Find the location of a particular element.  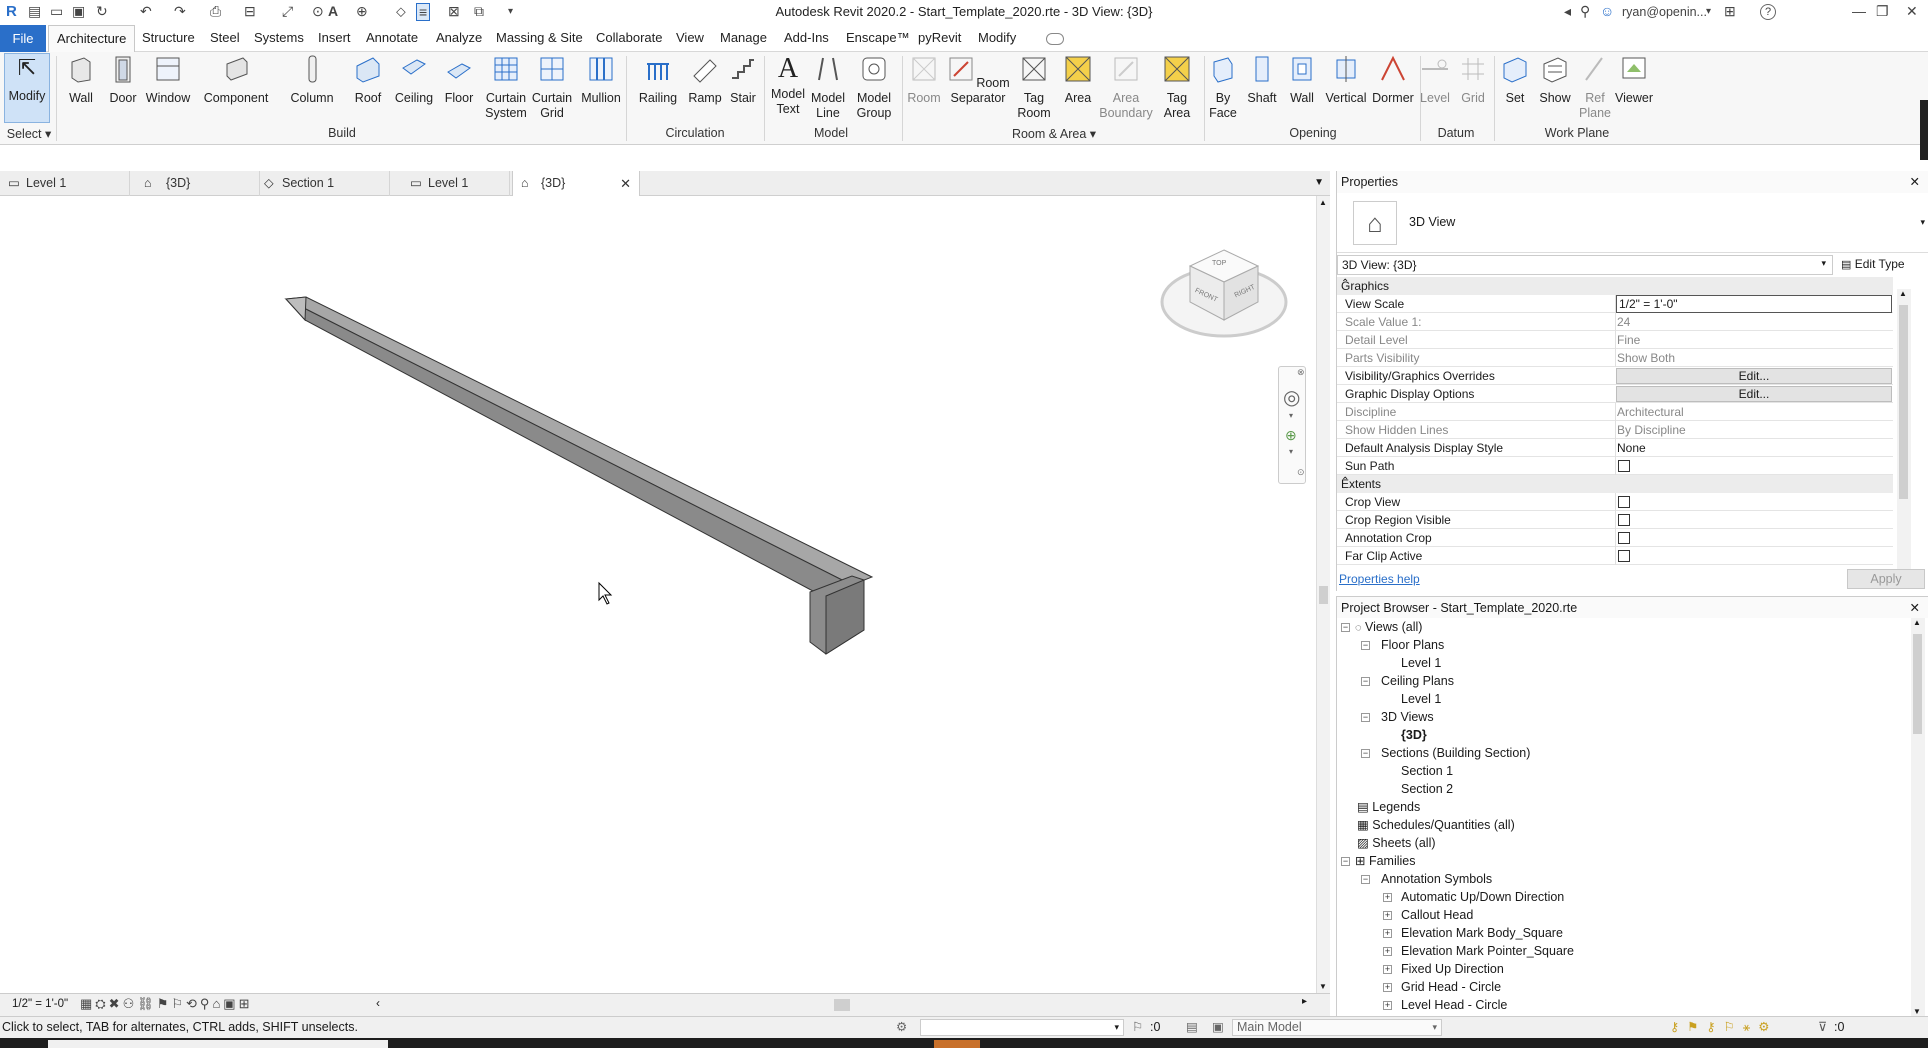

binoculars-icon: ⚲ is located at coordinates (1585, 11).